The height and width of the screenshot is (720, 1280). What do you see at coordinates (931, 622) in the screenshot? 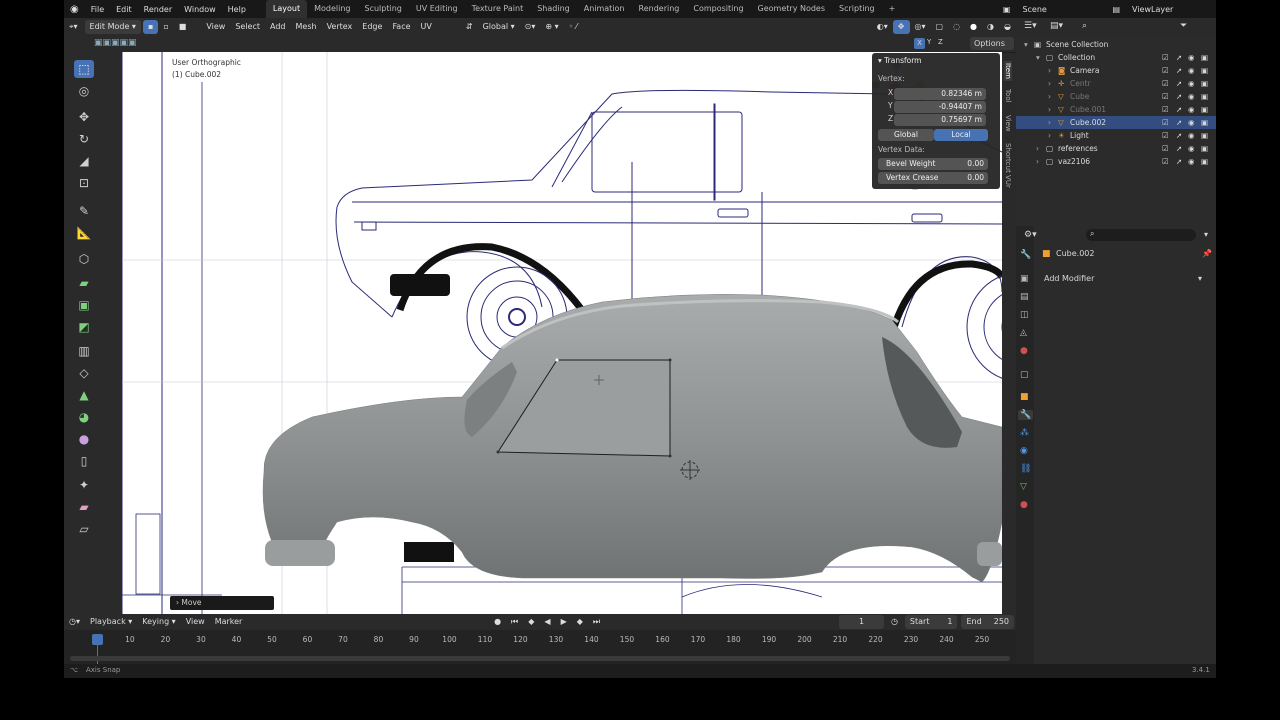
I see `start-frame-field: Start 1` at bounding box center [931, 622].